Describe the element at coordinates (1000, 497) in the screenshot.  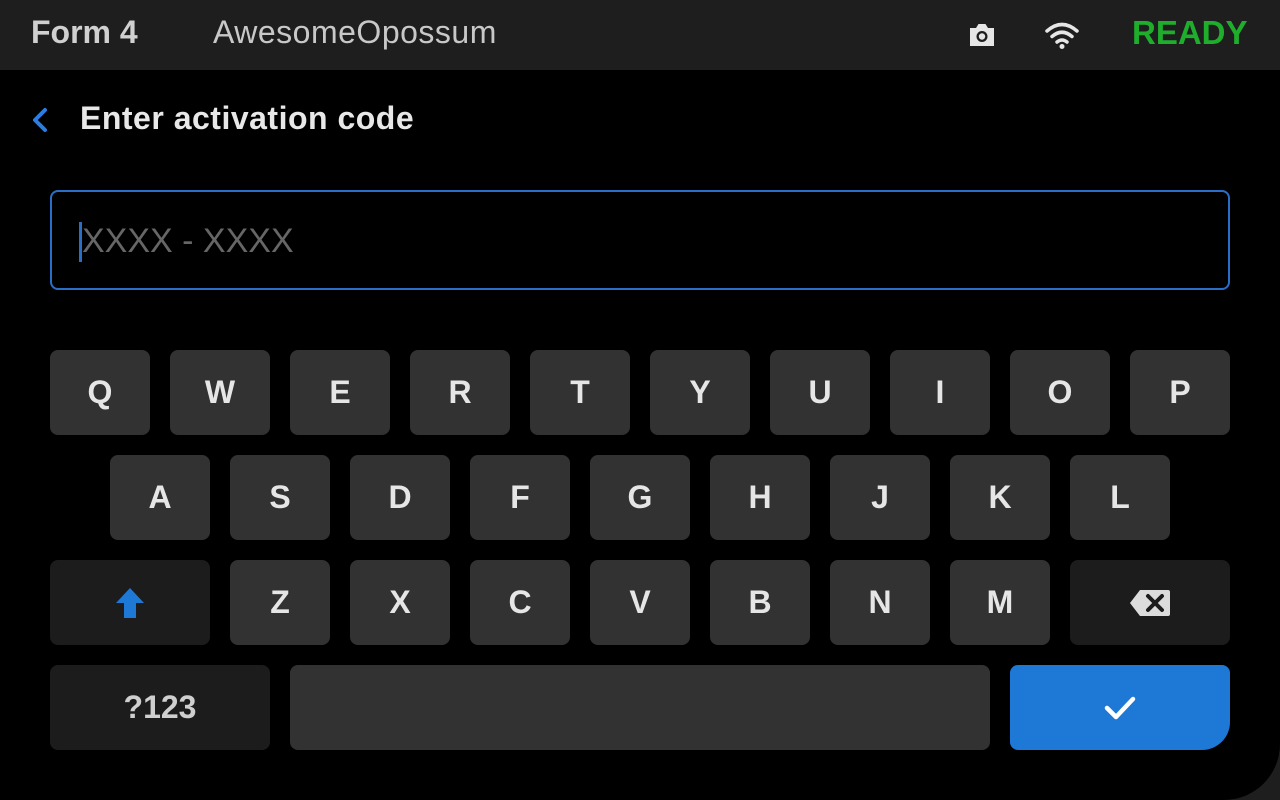
I see `key-k: K` at that location.